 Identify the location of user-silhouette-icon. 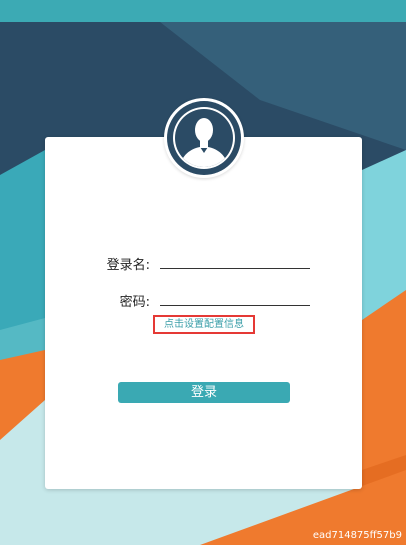
(204, 138).